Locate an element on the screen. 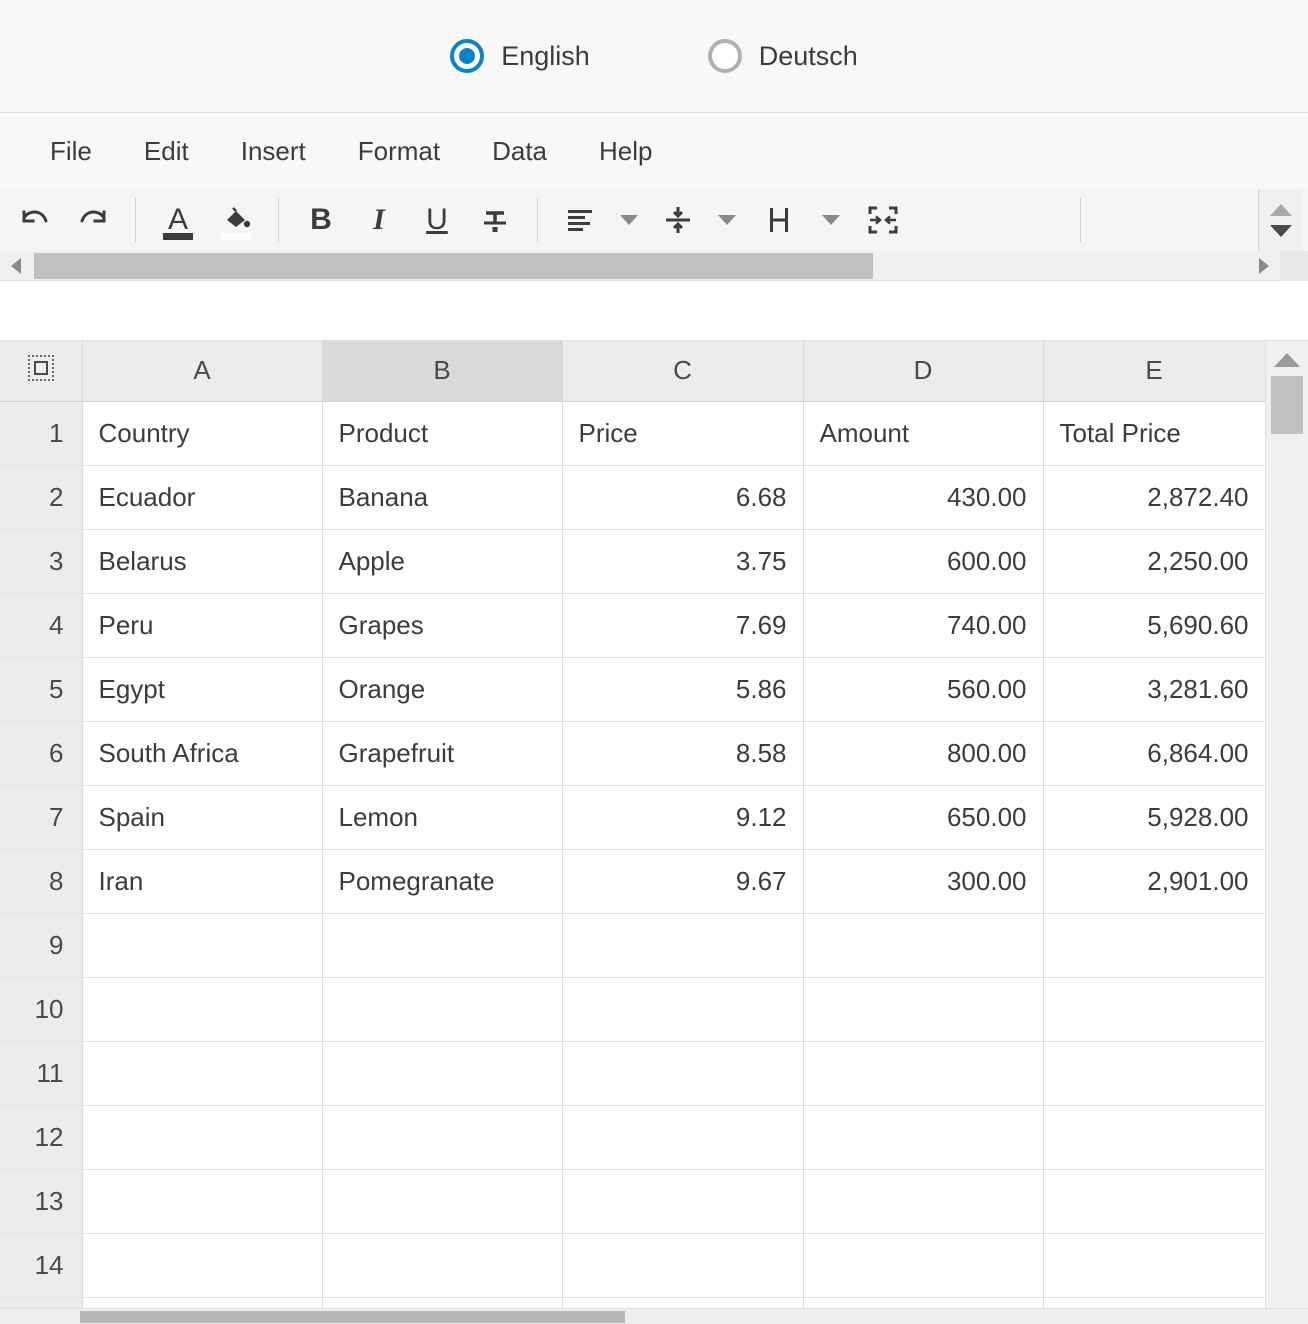  spinner-up-icon is located at coordinates (1280, 209).